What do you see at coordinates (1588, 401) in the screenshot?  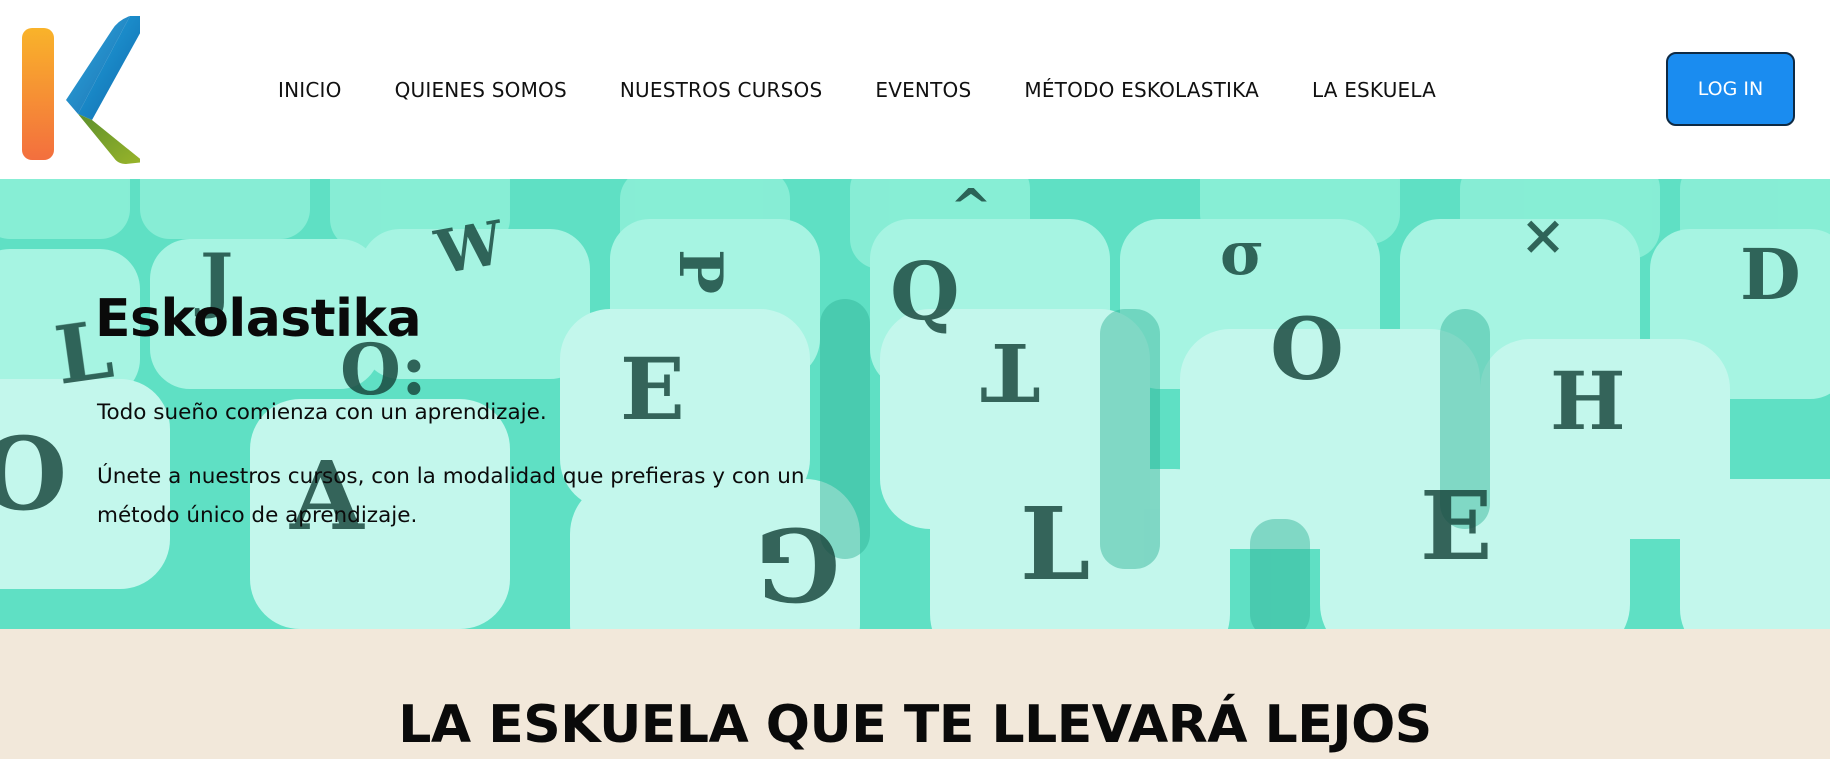 I see `svg-text: H` at bounding box center [1588, 401].